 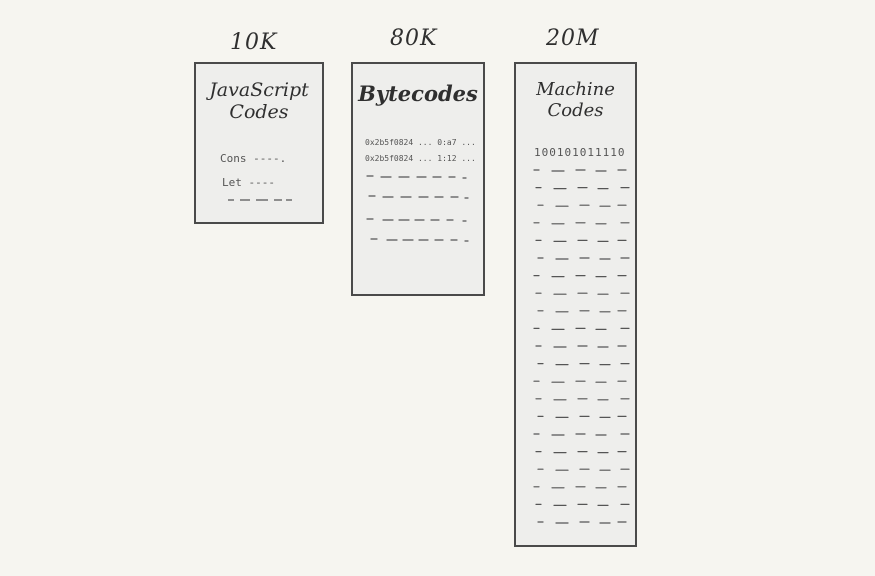 I want to click on bytecode-scribbles, so click(x=417, y=208).